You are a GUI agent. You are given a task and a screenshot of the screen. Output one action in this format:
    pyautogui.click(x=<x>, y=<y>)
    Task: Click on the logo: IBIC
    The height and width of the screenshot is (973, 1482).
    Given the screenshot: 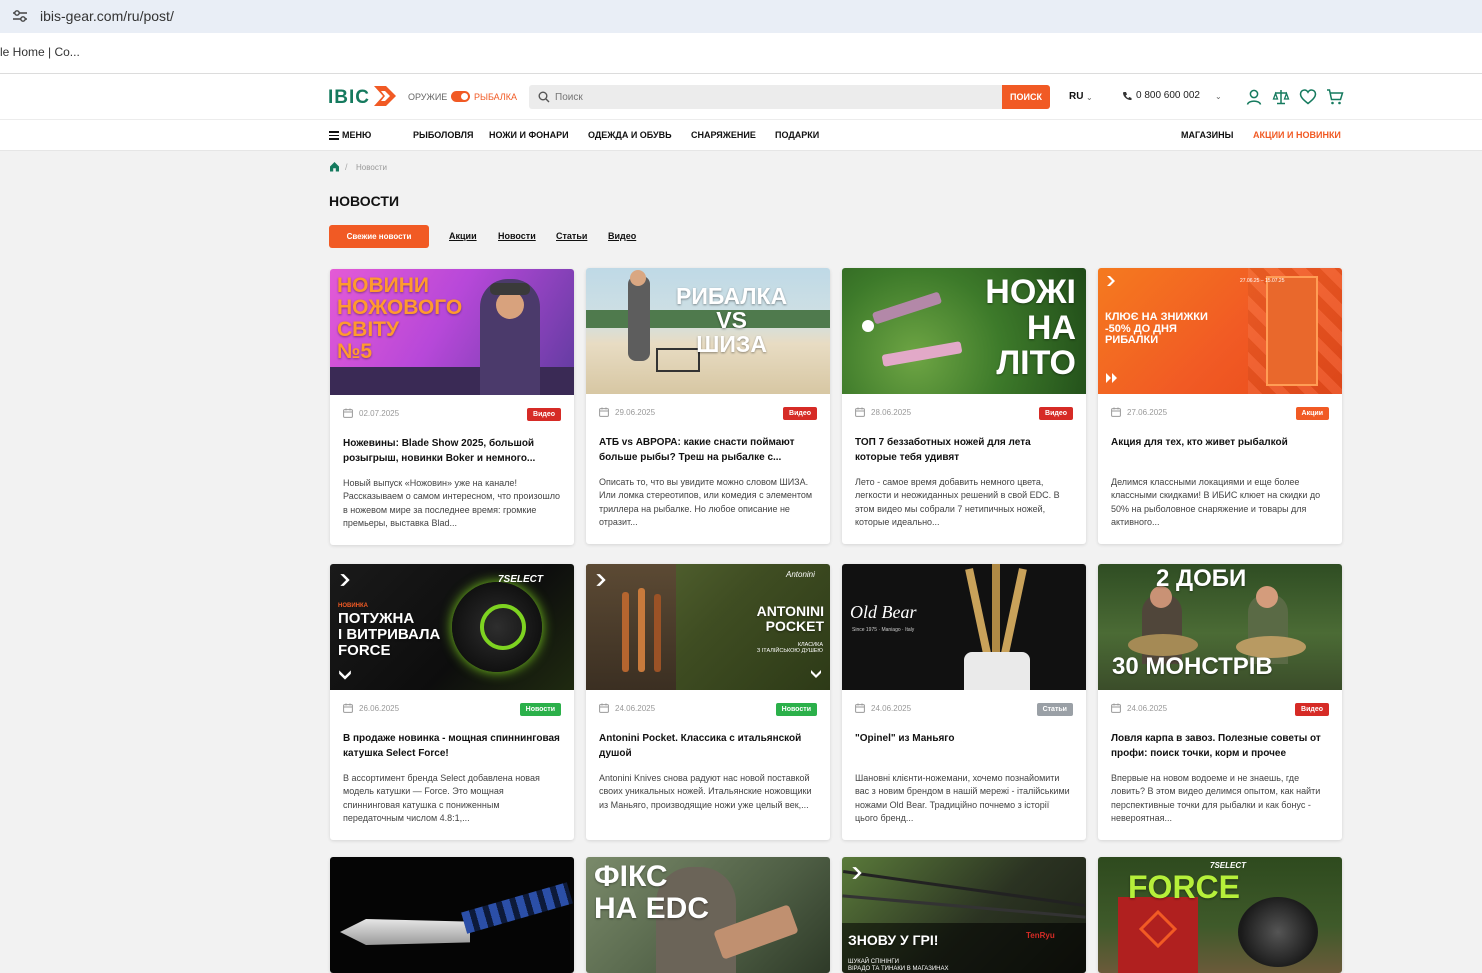 What is the action you would take?
    pyautogui.click(x=349, y=98)
    